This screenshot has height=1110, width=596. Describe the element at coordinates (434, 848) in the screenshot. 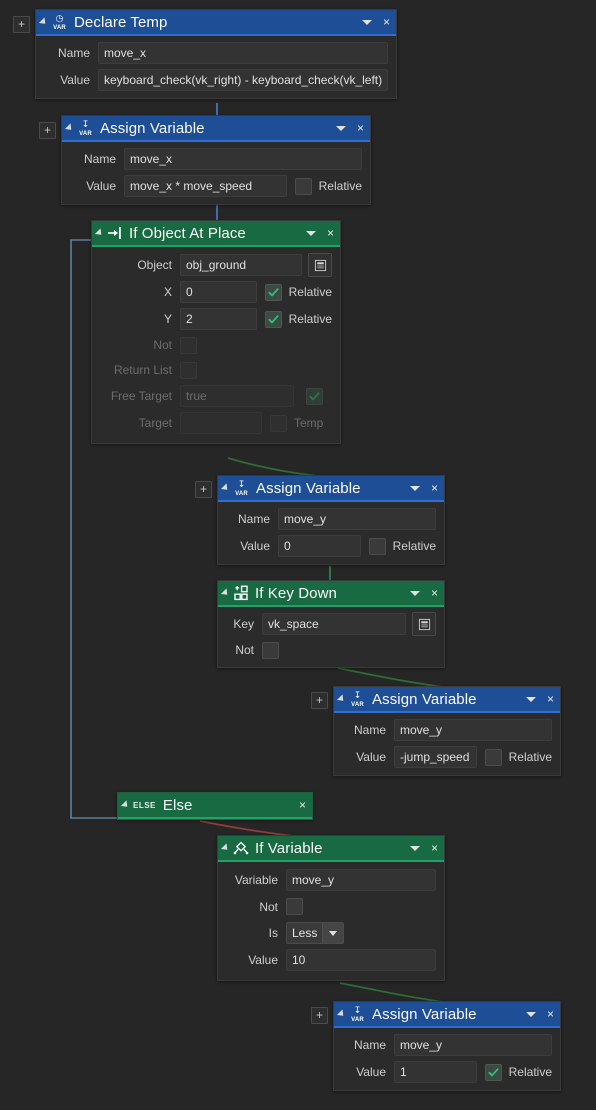

I see `close-icon-if-variable: ×` at that location.